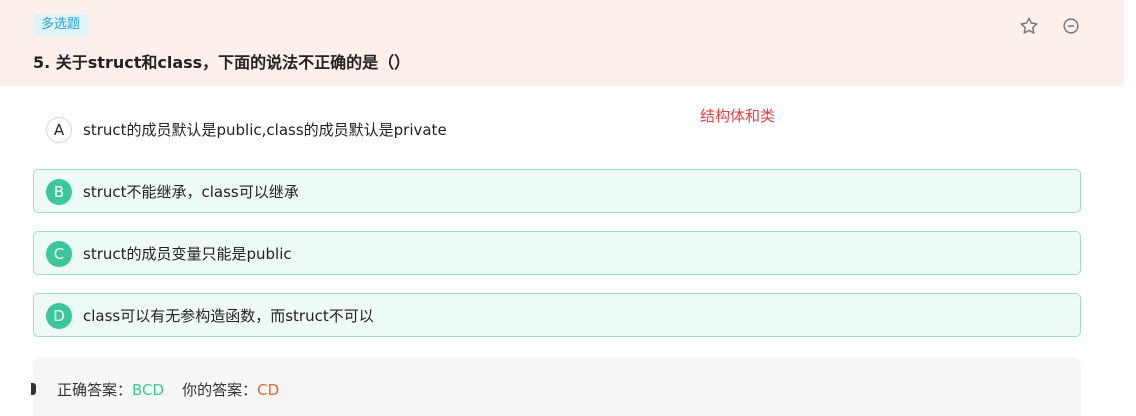  What do you see at coordinates (557, 253) in the screenshot?
I see `option-c: C struct的成员变量只能是public` at bounding box center [557, 253].